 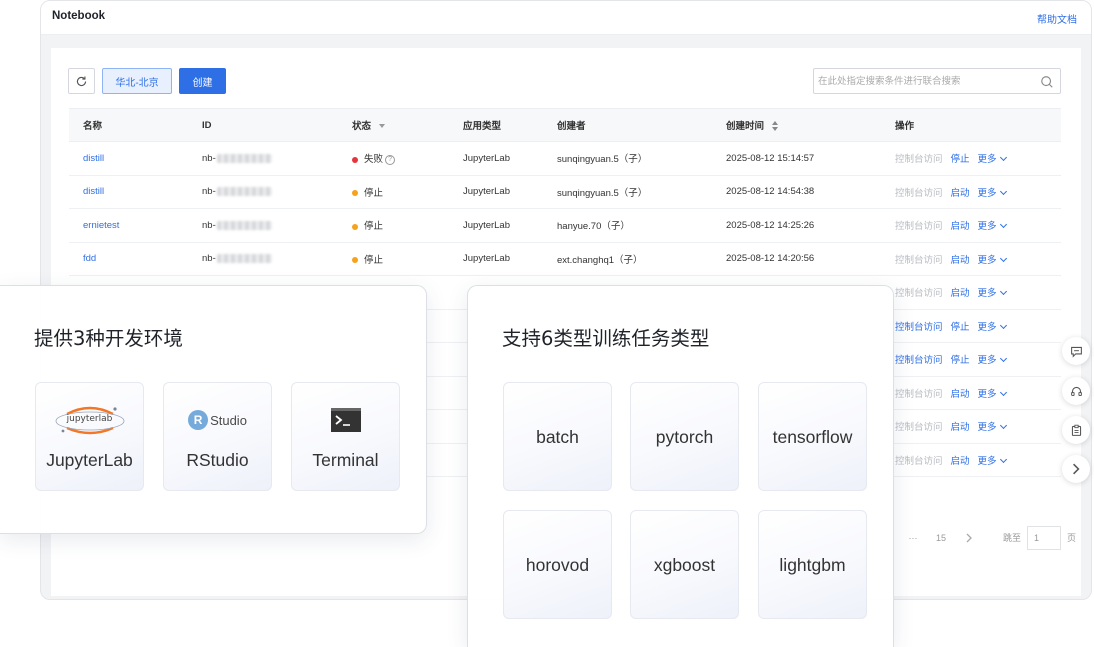 What do you see at coordinates (810, 125) in the screenshot?
I see `column-header-created-at: 创建时间` at bounding box center [810, 125].